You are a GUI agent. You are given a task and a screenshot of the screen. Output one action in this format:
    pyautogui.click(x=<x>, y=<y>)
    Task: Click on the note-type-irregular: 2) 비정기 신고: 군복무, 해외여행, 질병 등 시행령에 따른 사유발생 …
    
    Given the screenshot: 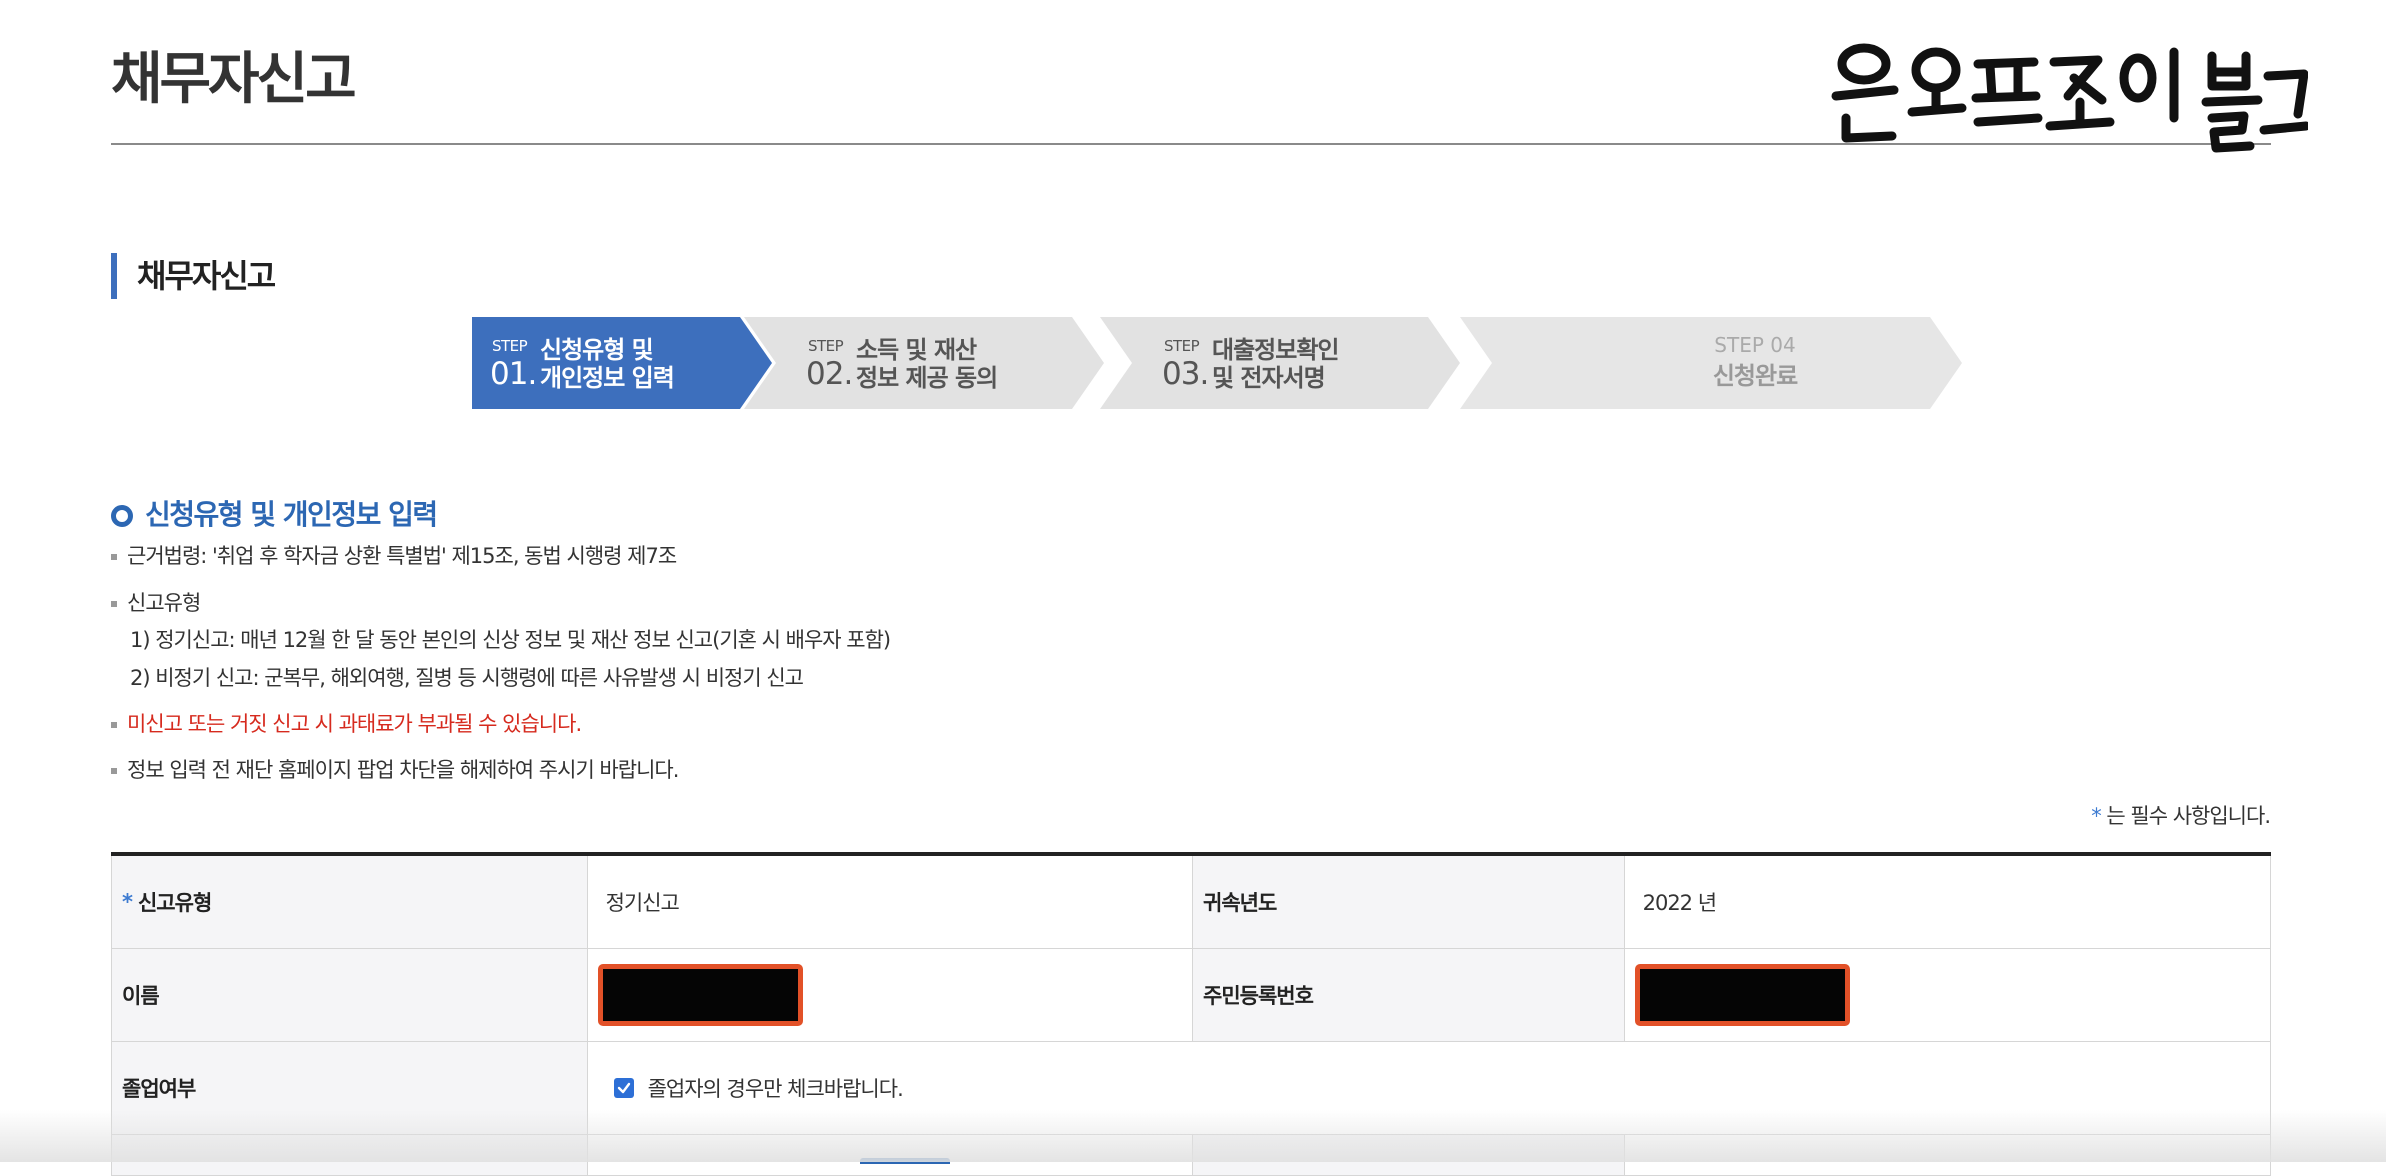 What is the action you would take?
    pyautogui.click(x=467, y=678)
    